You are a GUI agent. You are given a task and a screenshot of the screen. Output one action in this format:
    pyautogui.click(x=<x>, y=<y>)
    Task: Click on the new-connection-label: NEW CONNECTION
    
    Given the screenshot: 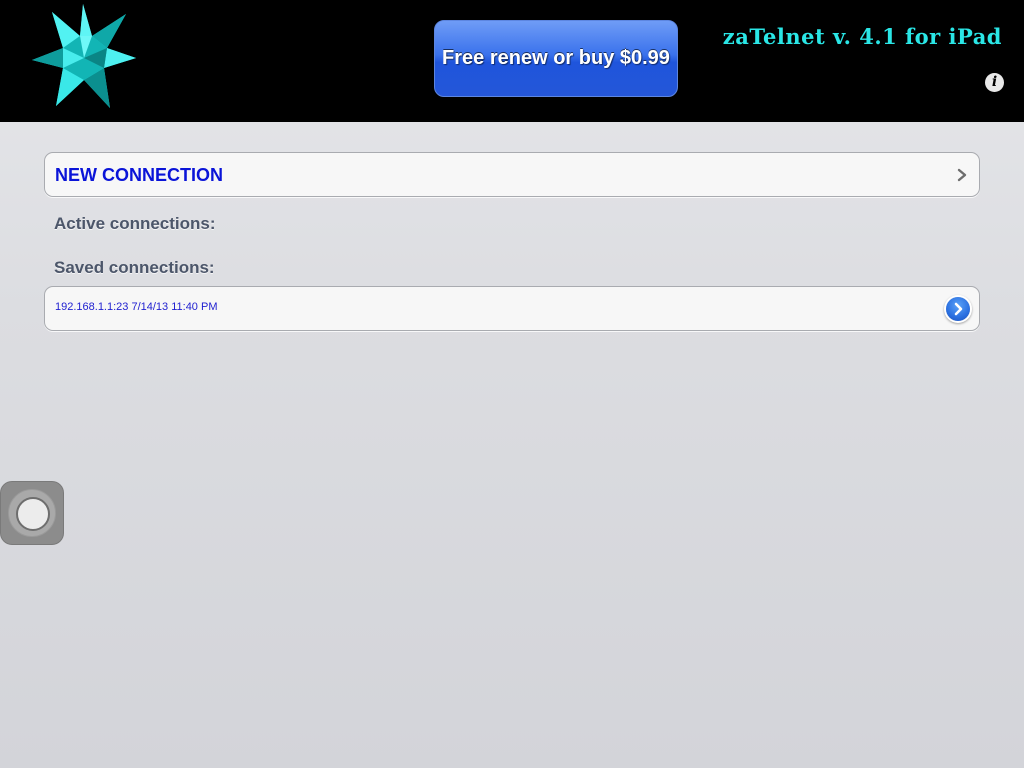 What is the action you would take?
    pyautogui.click(x=139, y=175)
    